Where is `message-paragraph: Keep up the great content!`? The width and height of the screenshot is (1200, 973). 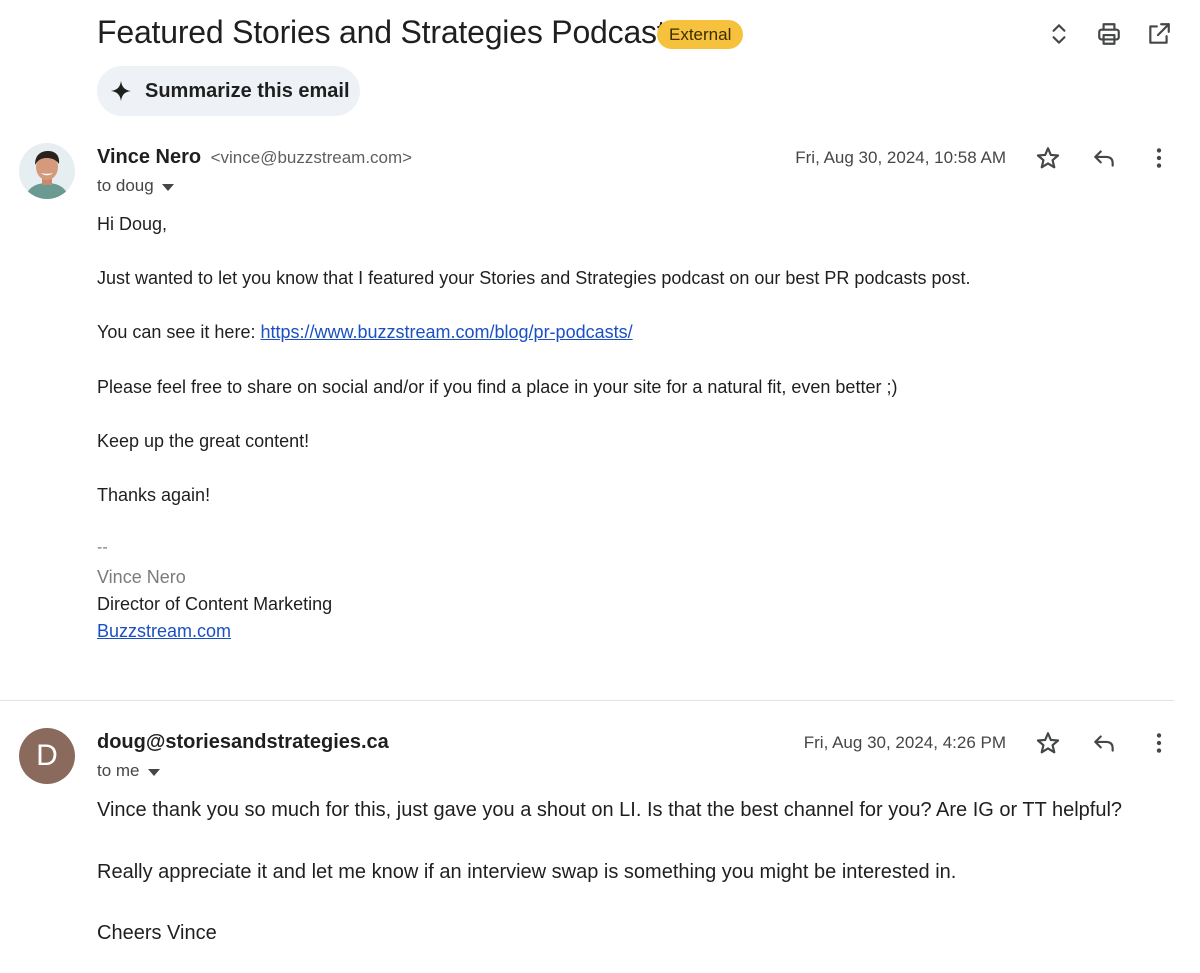 message-paragraph: Keep up the great content! is located at coordinates (203, 441).